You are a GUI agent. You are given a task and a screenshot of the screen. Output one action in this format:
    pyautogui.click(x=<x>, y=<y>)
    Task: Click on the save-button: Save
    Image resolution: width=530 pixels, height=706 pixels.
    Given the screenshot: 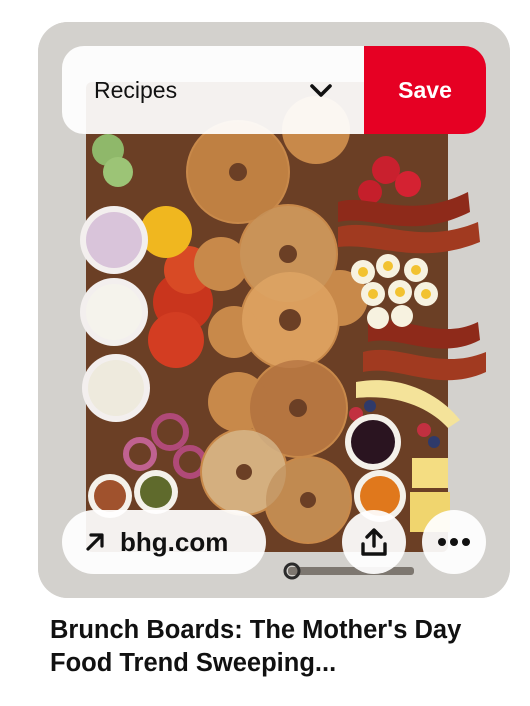 What is the action you would take?
    pyautogui.click(x=425, y=90)
    